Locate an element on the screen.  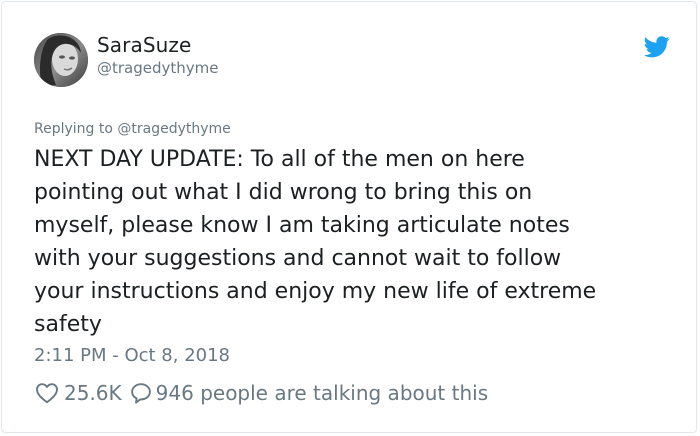
reply-button: 946 people are talking about this is located at coordinates (305, 393).